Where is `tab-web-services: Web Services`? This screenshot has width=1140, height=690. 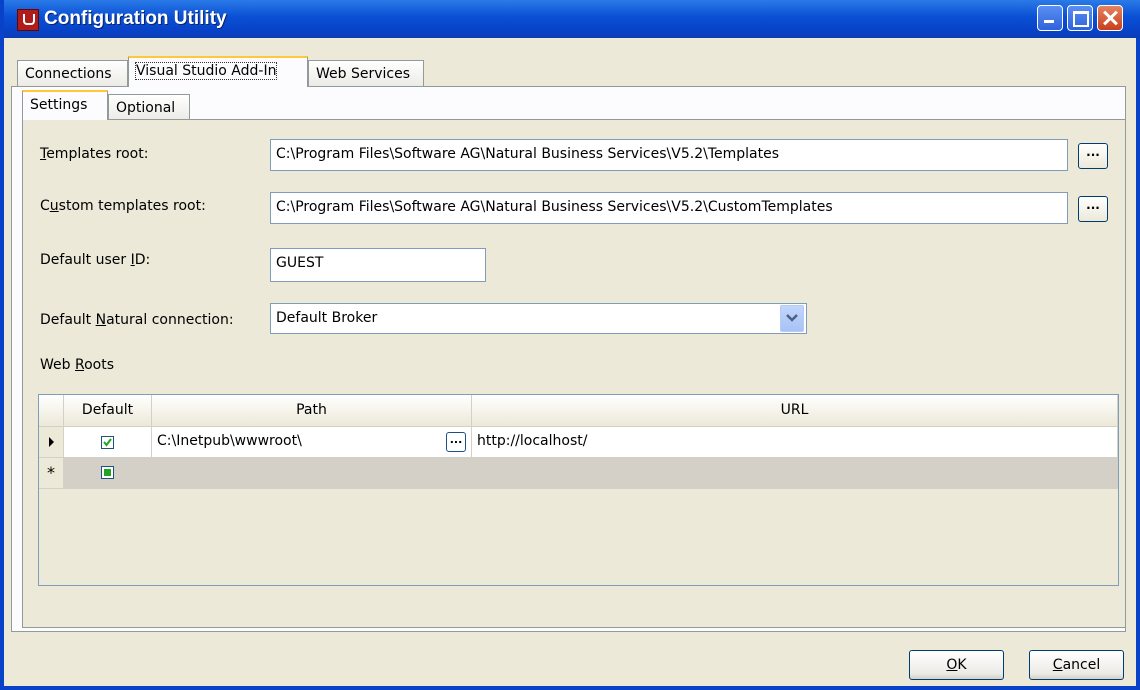
tab-web-services: Web Services is located at coordinates (366, 73).